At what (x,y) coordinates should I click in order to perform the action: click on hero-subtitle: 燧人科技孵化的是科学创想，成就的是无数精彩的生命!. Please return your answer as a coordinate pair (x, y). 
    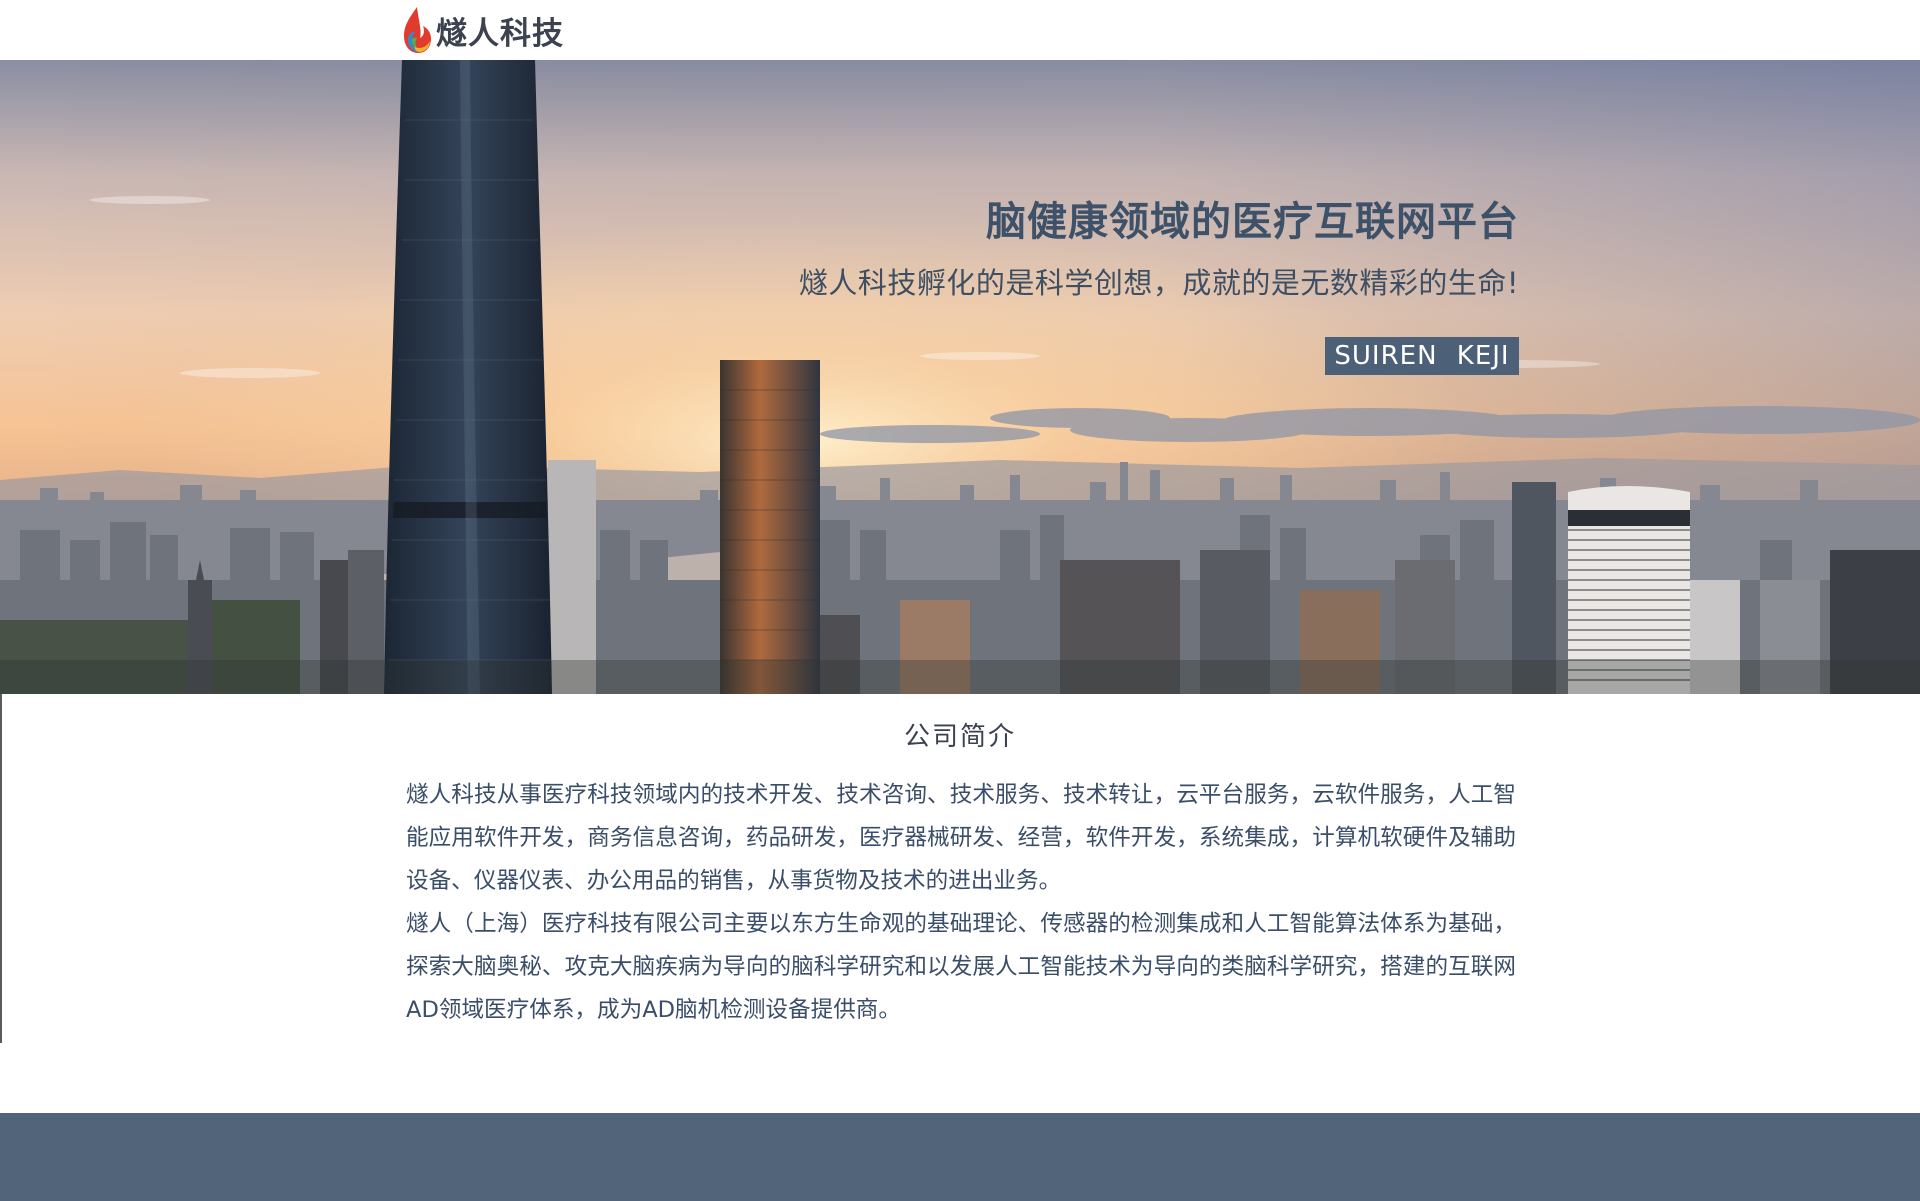
    Looking at the image, I should click on (1158, 283).